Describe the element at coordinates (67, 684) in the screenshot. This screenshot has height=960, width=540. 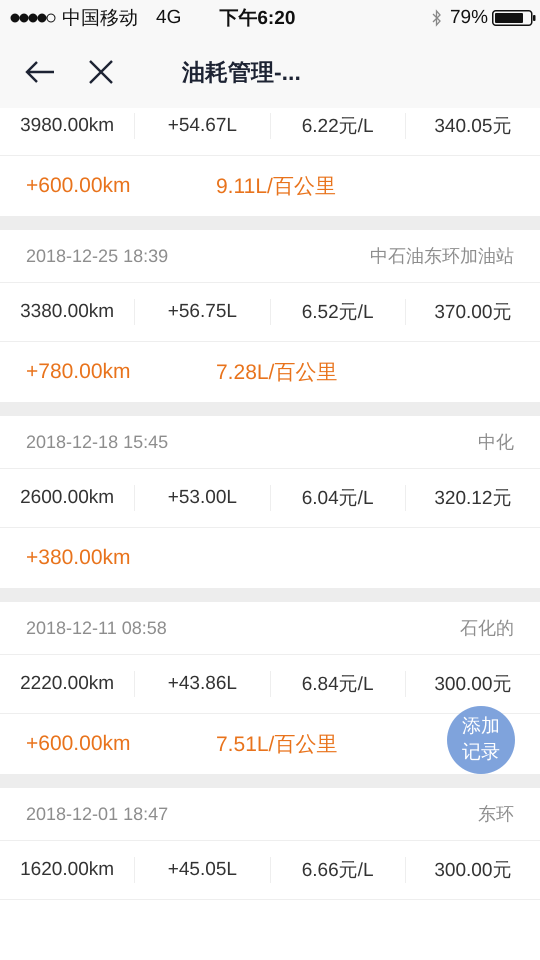
I see `stat-value: 2220.00km` at that location.